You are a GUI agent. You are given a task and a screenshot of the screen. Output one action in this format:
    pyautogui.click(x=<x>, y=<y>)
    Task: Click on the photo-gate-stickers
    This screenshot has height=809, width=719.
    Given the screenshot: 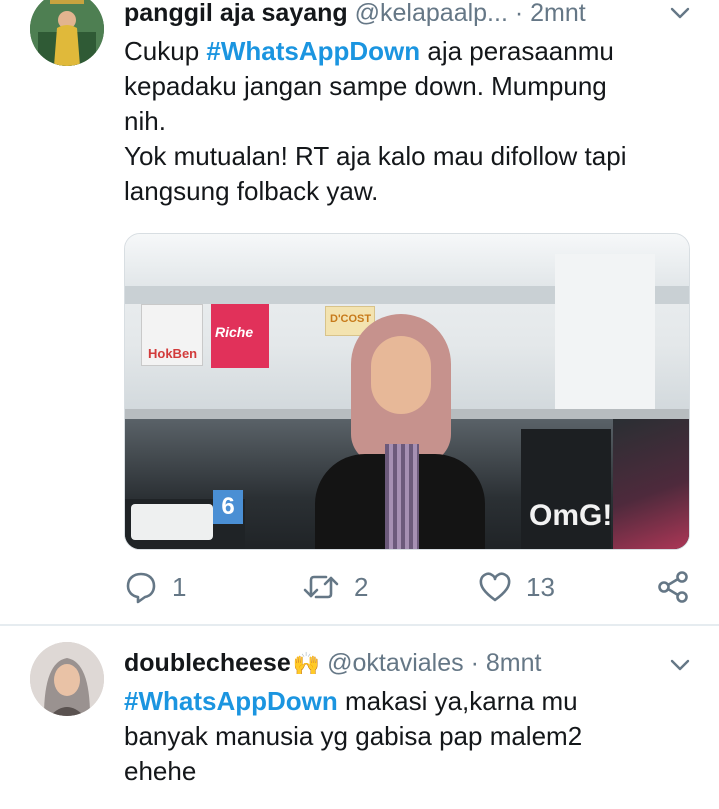 What is the action you would take?
    pyautogui.click(x=172, y=522)
    